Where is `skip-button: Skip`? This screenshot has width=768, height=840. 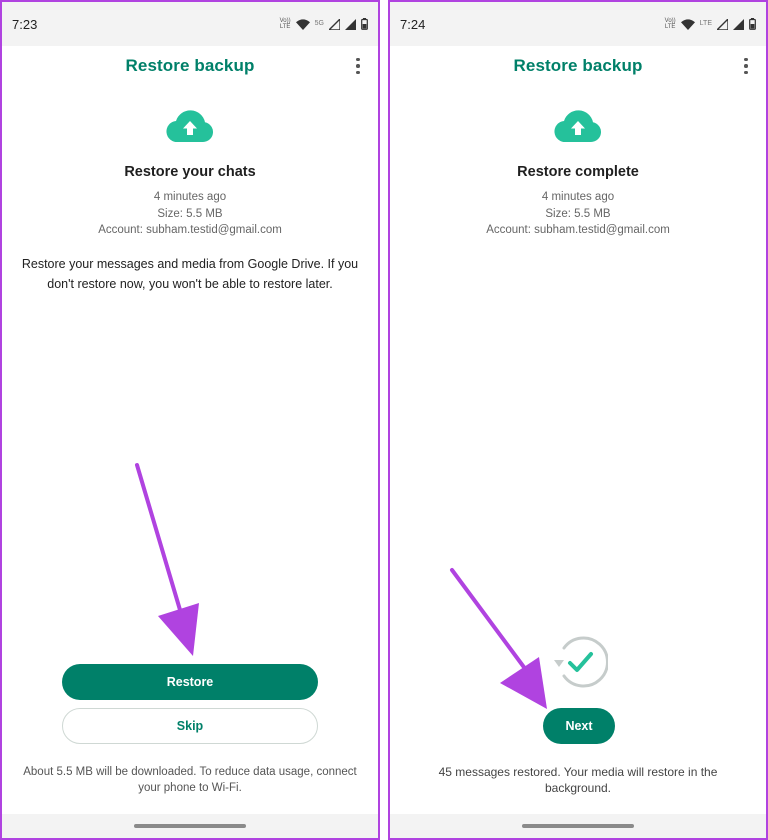 skip-button: Skip is located at coordinates (190, 726).